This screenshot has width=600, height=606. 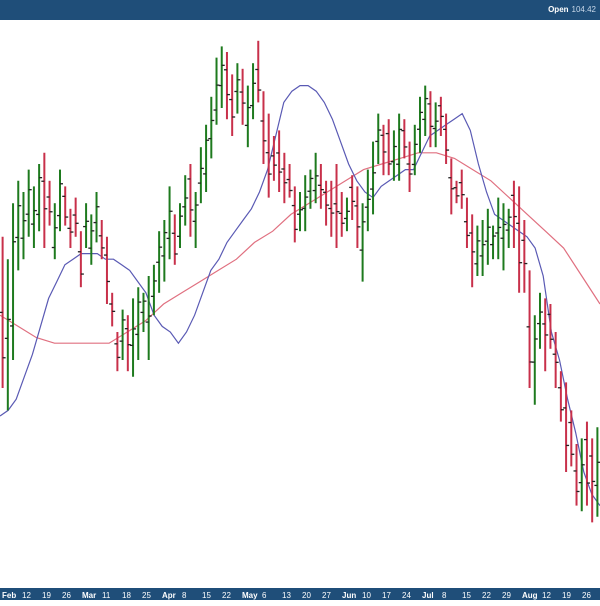 I want to click on x-tick-label: Feb, so click(x=9, y=595).